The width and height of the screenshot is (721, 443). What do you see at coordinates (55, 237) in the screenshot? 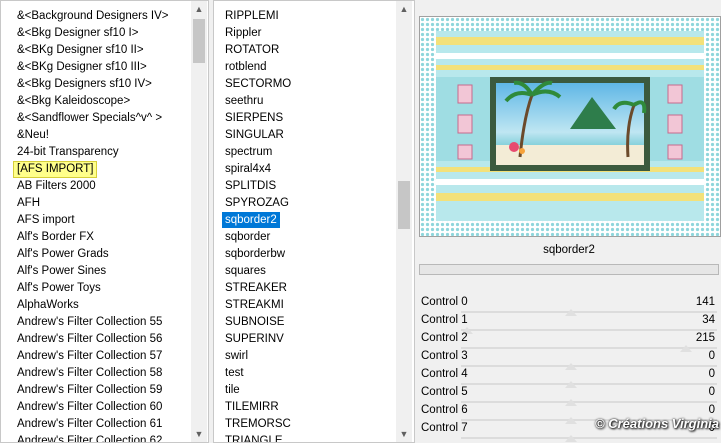
I see `category-list-item: Alf's Border FX` at bounding box center [55, 237].